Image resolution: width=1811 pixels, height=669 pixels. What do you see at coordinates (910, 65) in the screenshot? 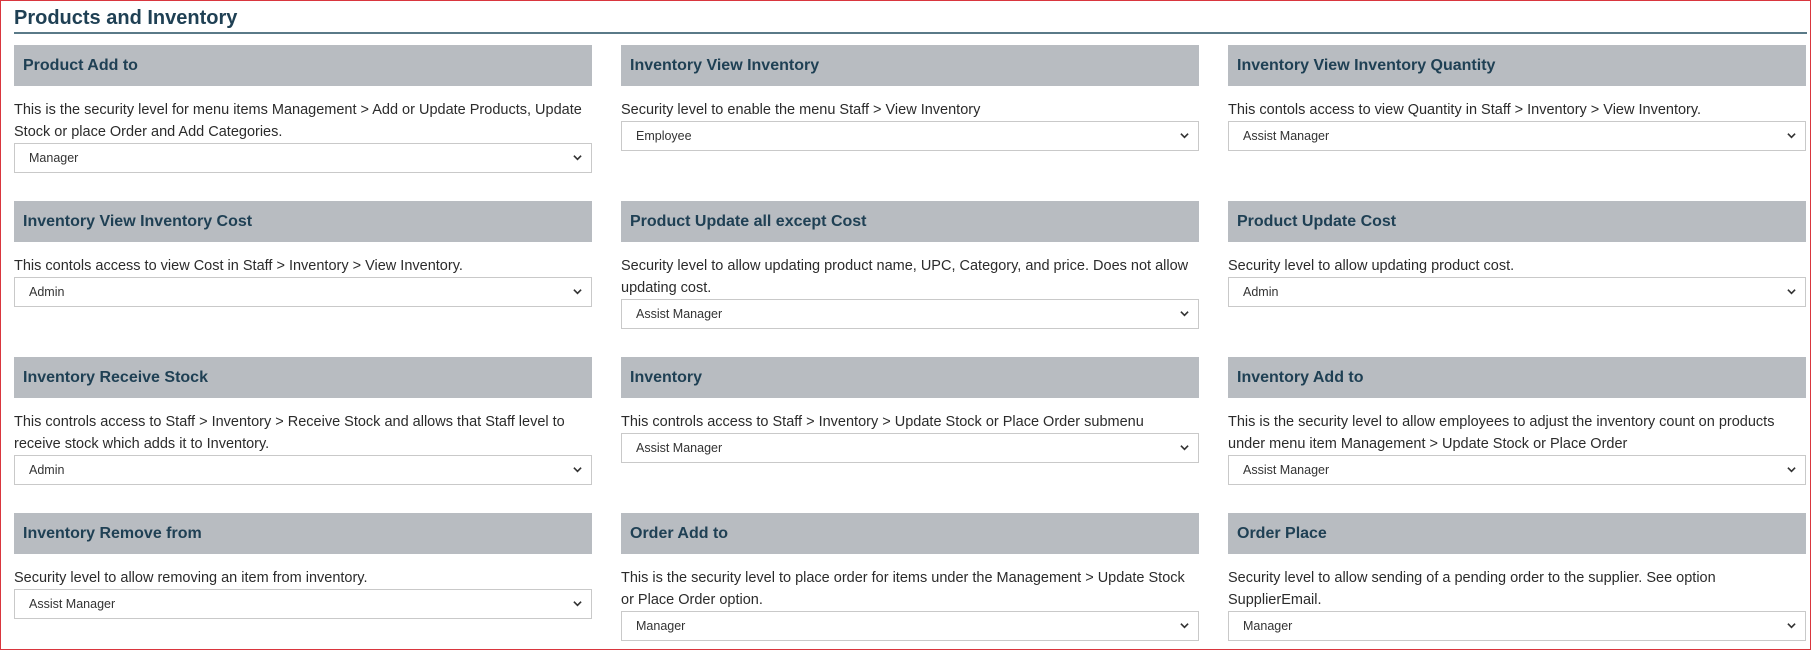
I see `setting-title: Inventory View Inventory` at bounding box center [910, 65].